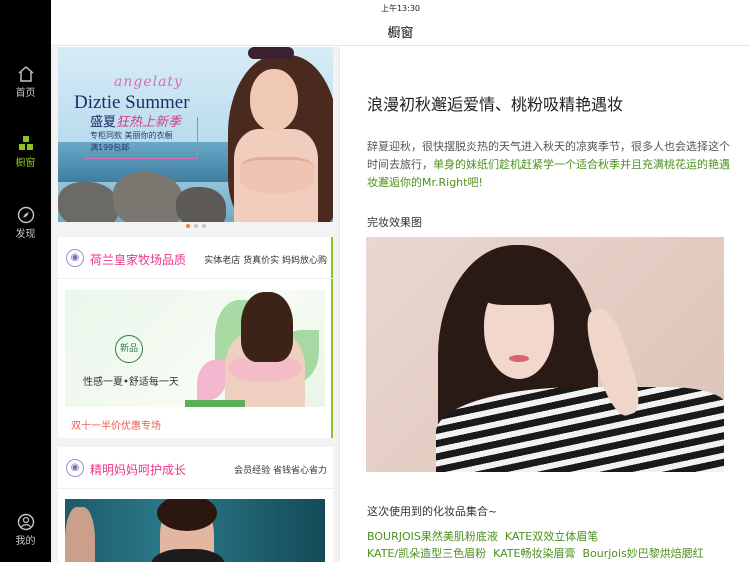  What do you see at coordinates (400, 8) in the screenshot?
I see `status-time: 上午13:30` at bounding box center [400, 8].